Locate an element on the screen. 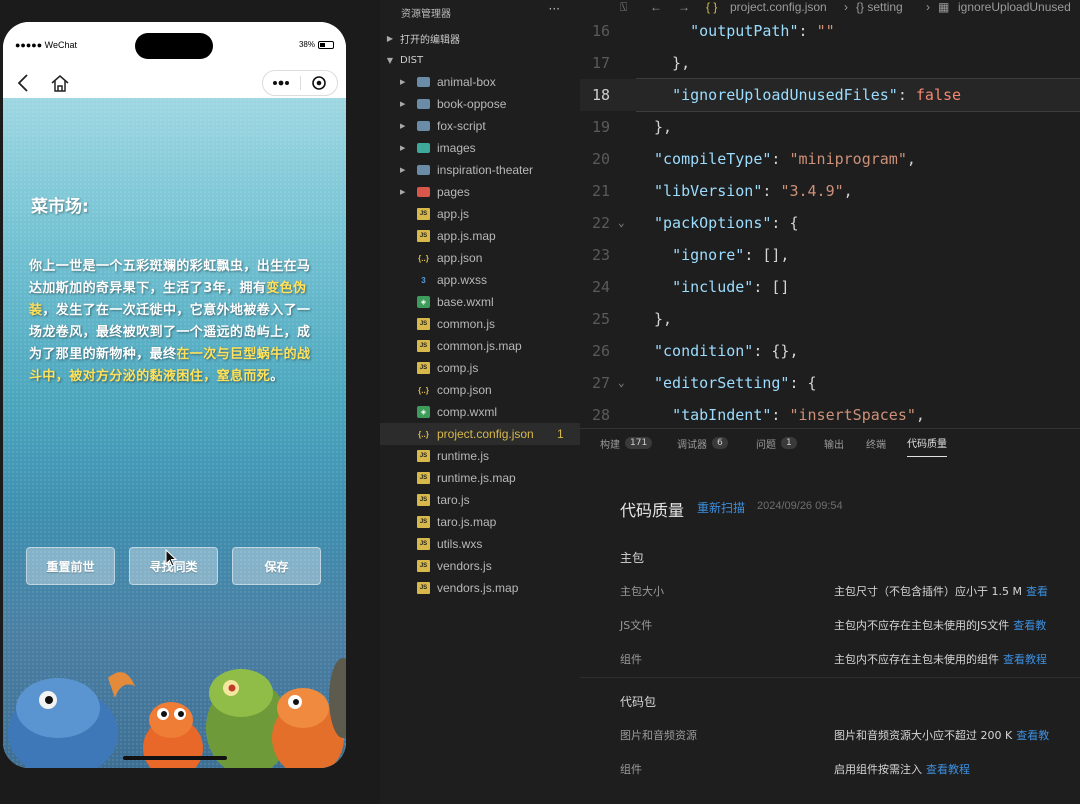  tree-item-label: app.js.map is located at coordinates (466, 236).